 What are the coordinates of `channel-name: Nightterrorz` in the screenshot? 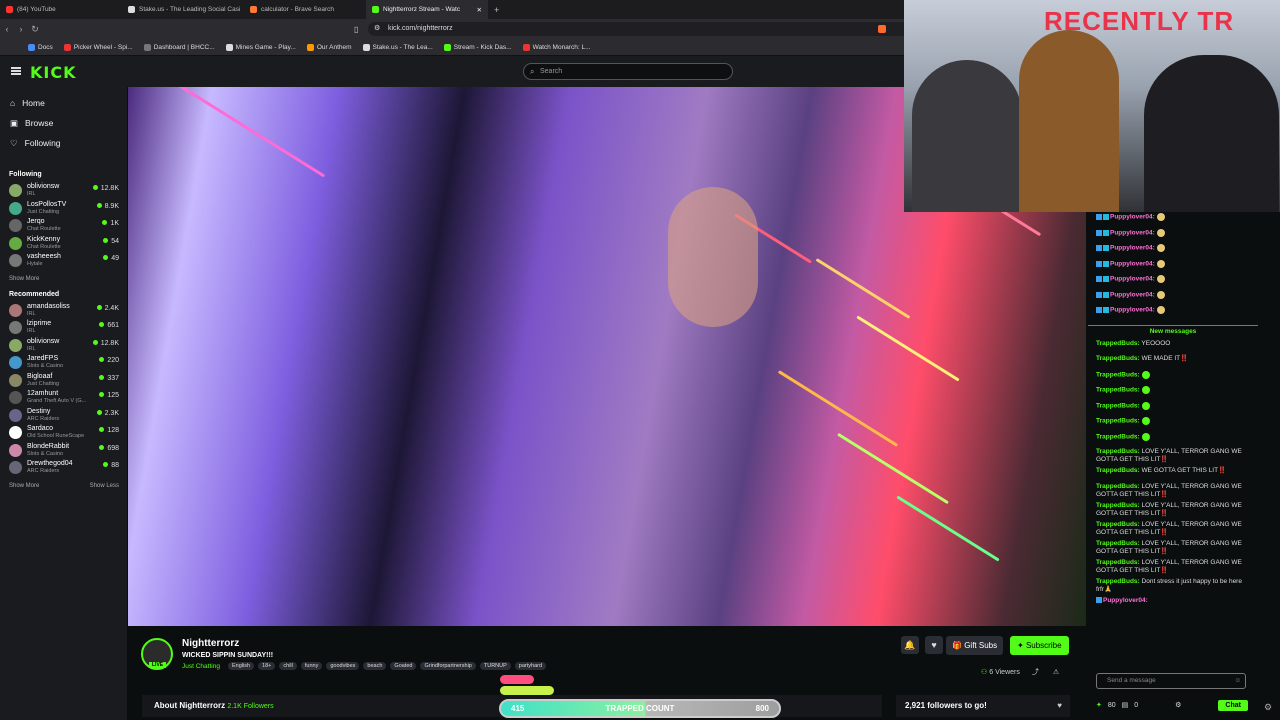 It's located at (210, 643).